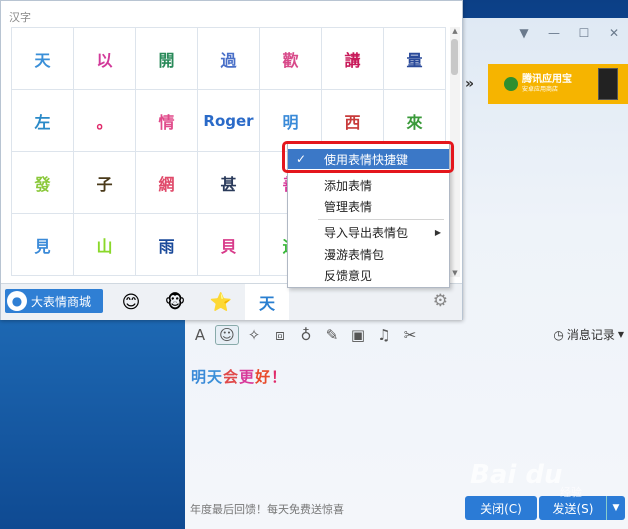  I want to click on ad-banner: 腾讯应用宝 安卓应用商店, so click(558, 84).